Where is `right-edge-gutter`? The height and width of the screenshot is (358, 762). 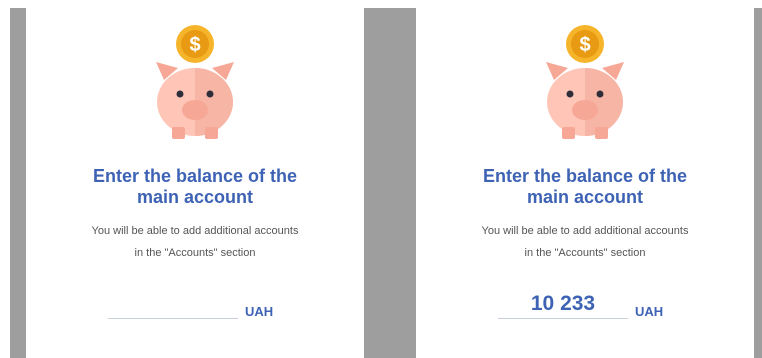 right-edge-gutter is located at coordinates (758, 183).